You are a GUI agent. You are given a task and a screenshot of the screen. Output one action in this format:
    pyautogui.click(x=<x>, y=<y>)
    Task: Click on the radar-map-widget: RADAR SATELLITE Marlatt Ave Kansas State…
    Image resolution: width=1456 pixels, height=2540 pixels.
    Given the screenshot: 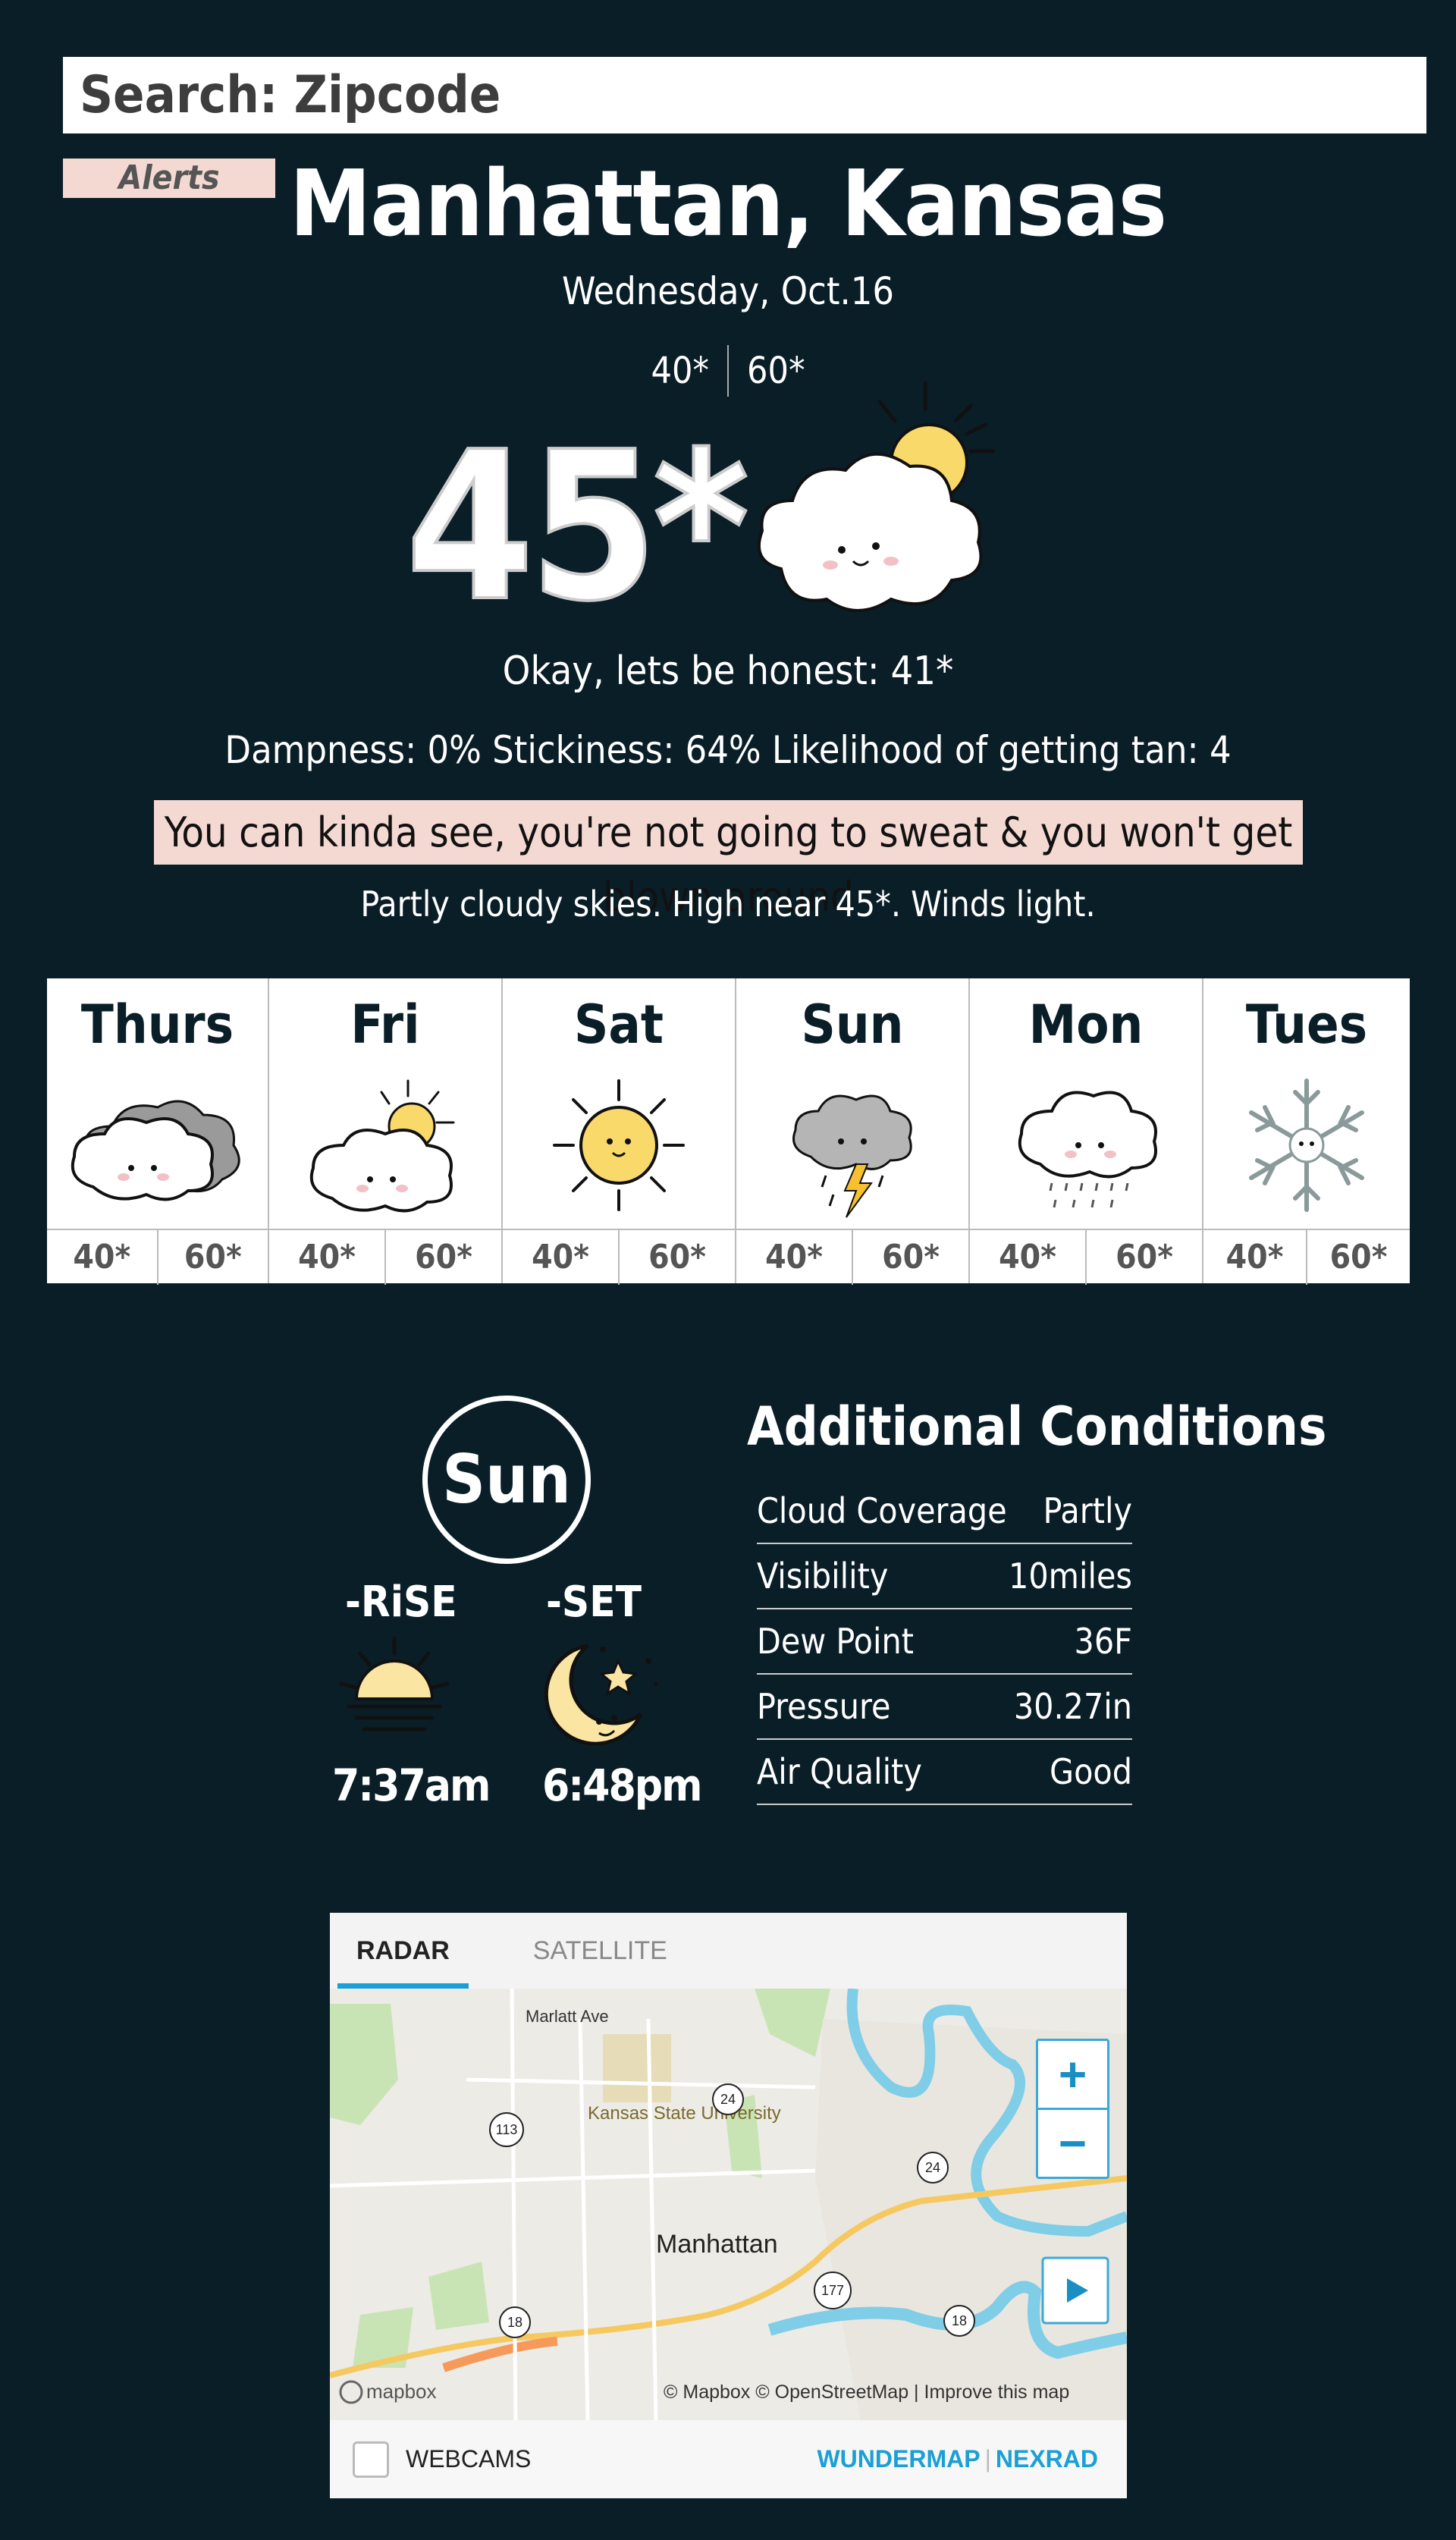 What is the action you would take?
    pyautogui.click(x=728, y=2205)
    